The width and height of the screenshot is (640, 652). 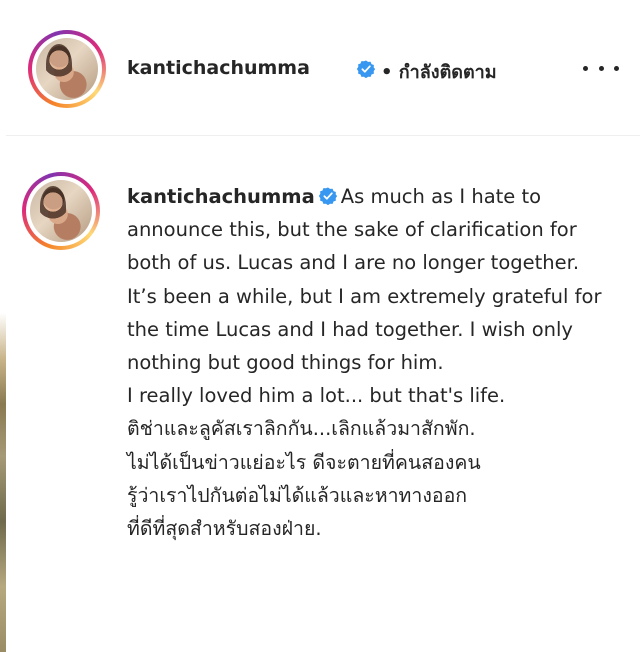 What do you see at coordinates (304, 462) in the screenshot?
I see `caption-line: ไม่ได้เป็นข่าวแย่อะไร ดีจะตายที่คนสองคน` at bounding box center [304, 462].